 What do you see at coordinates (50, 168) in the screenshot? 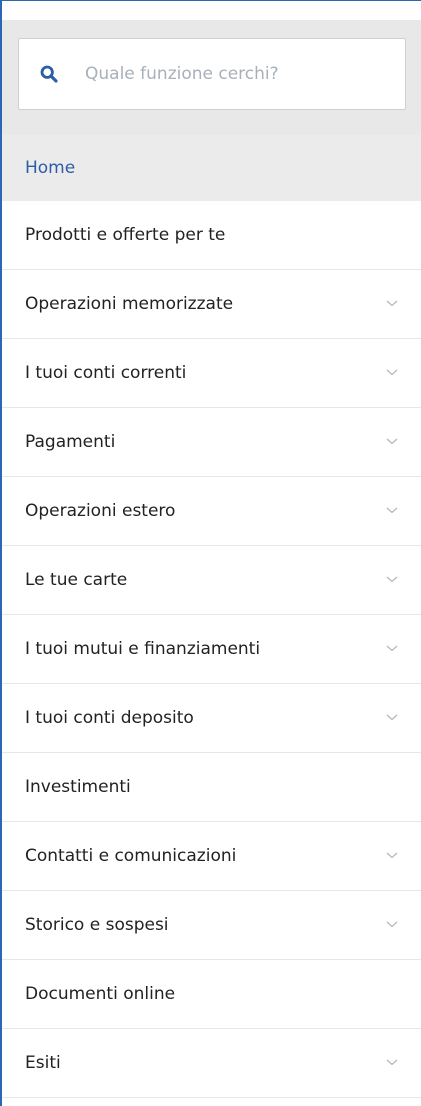
I see `menu-item-label: Home` at bounding box center [50, 168].